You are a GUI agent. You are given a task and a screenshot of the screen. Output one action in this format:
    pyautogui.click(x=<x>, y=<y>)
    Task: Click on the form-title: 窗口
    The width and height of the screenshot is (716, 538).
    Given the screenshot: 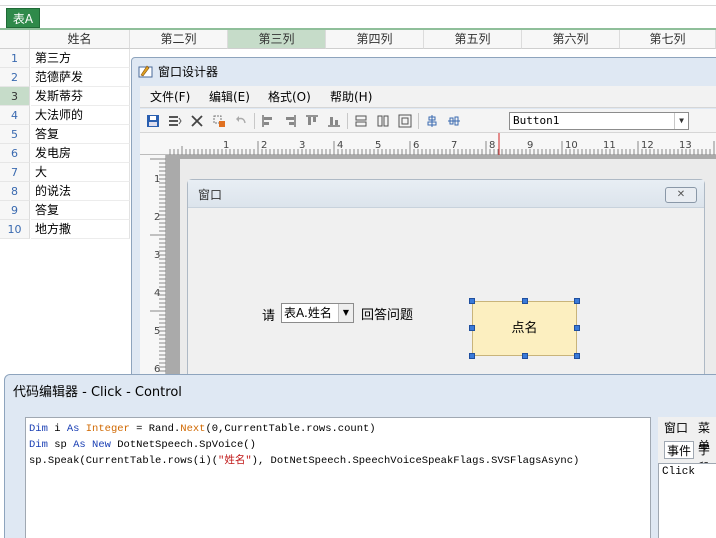 What is the action you would take?
    pyautogui.click(x=210, y=195)
    